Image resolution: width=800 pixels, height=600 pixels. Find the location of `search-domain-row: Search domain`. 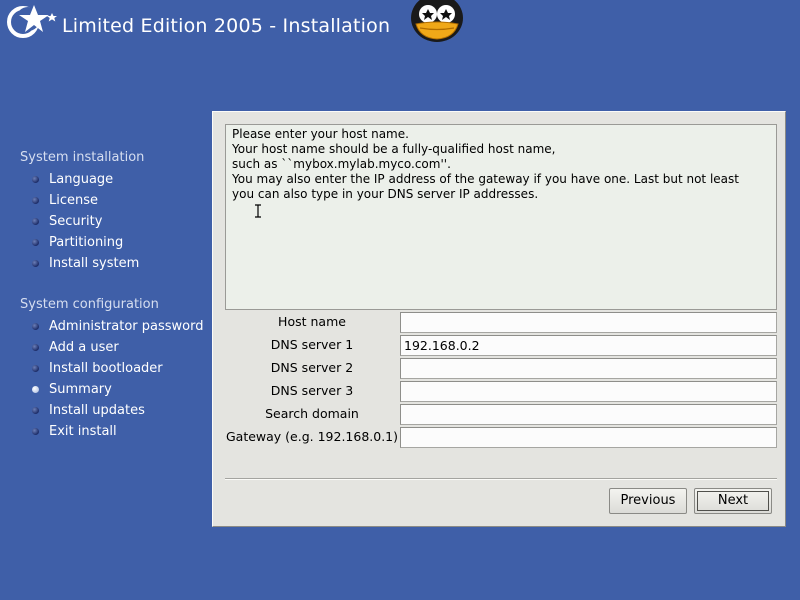

search-domain-row: Search domain is located at coordinates (501, 414).